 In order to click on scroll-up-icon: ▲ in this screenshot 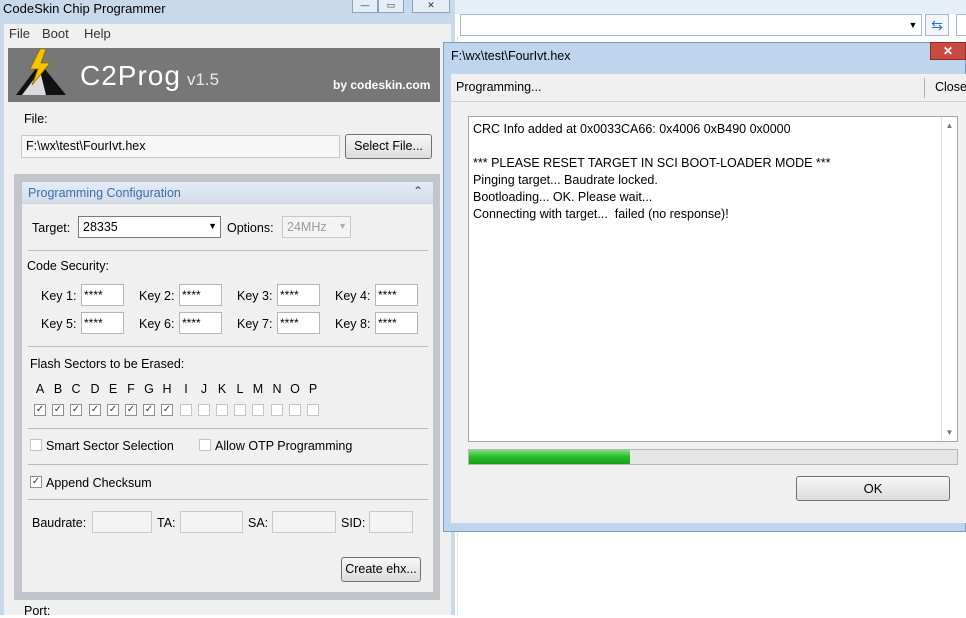, I will do `click(949, 125)`.